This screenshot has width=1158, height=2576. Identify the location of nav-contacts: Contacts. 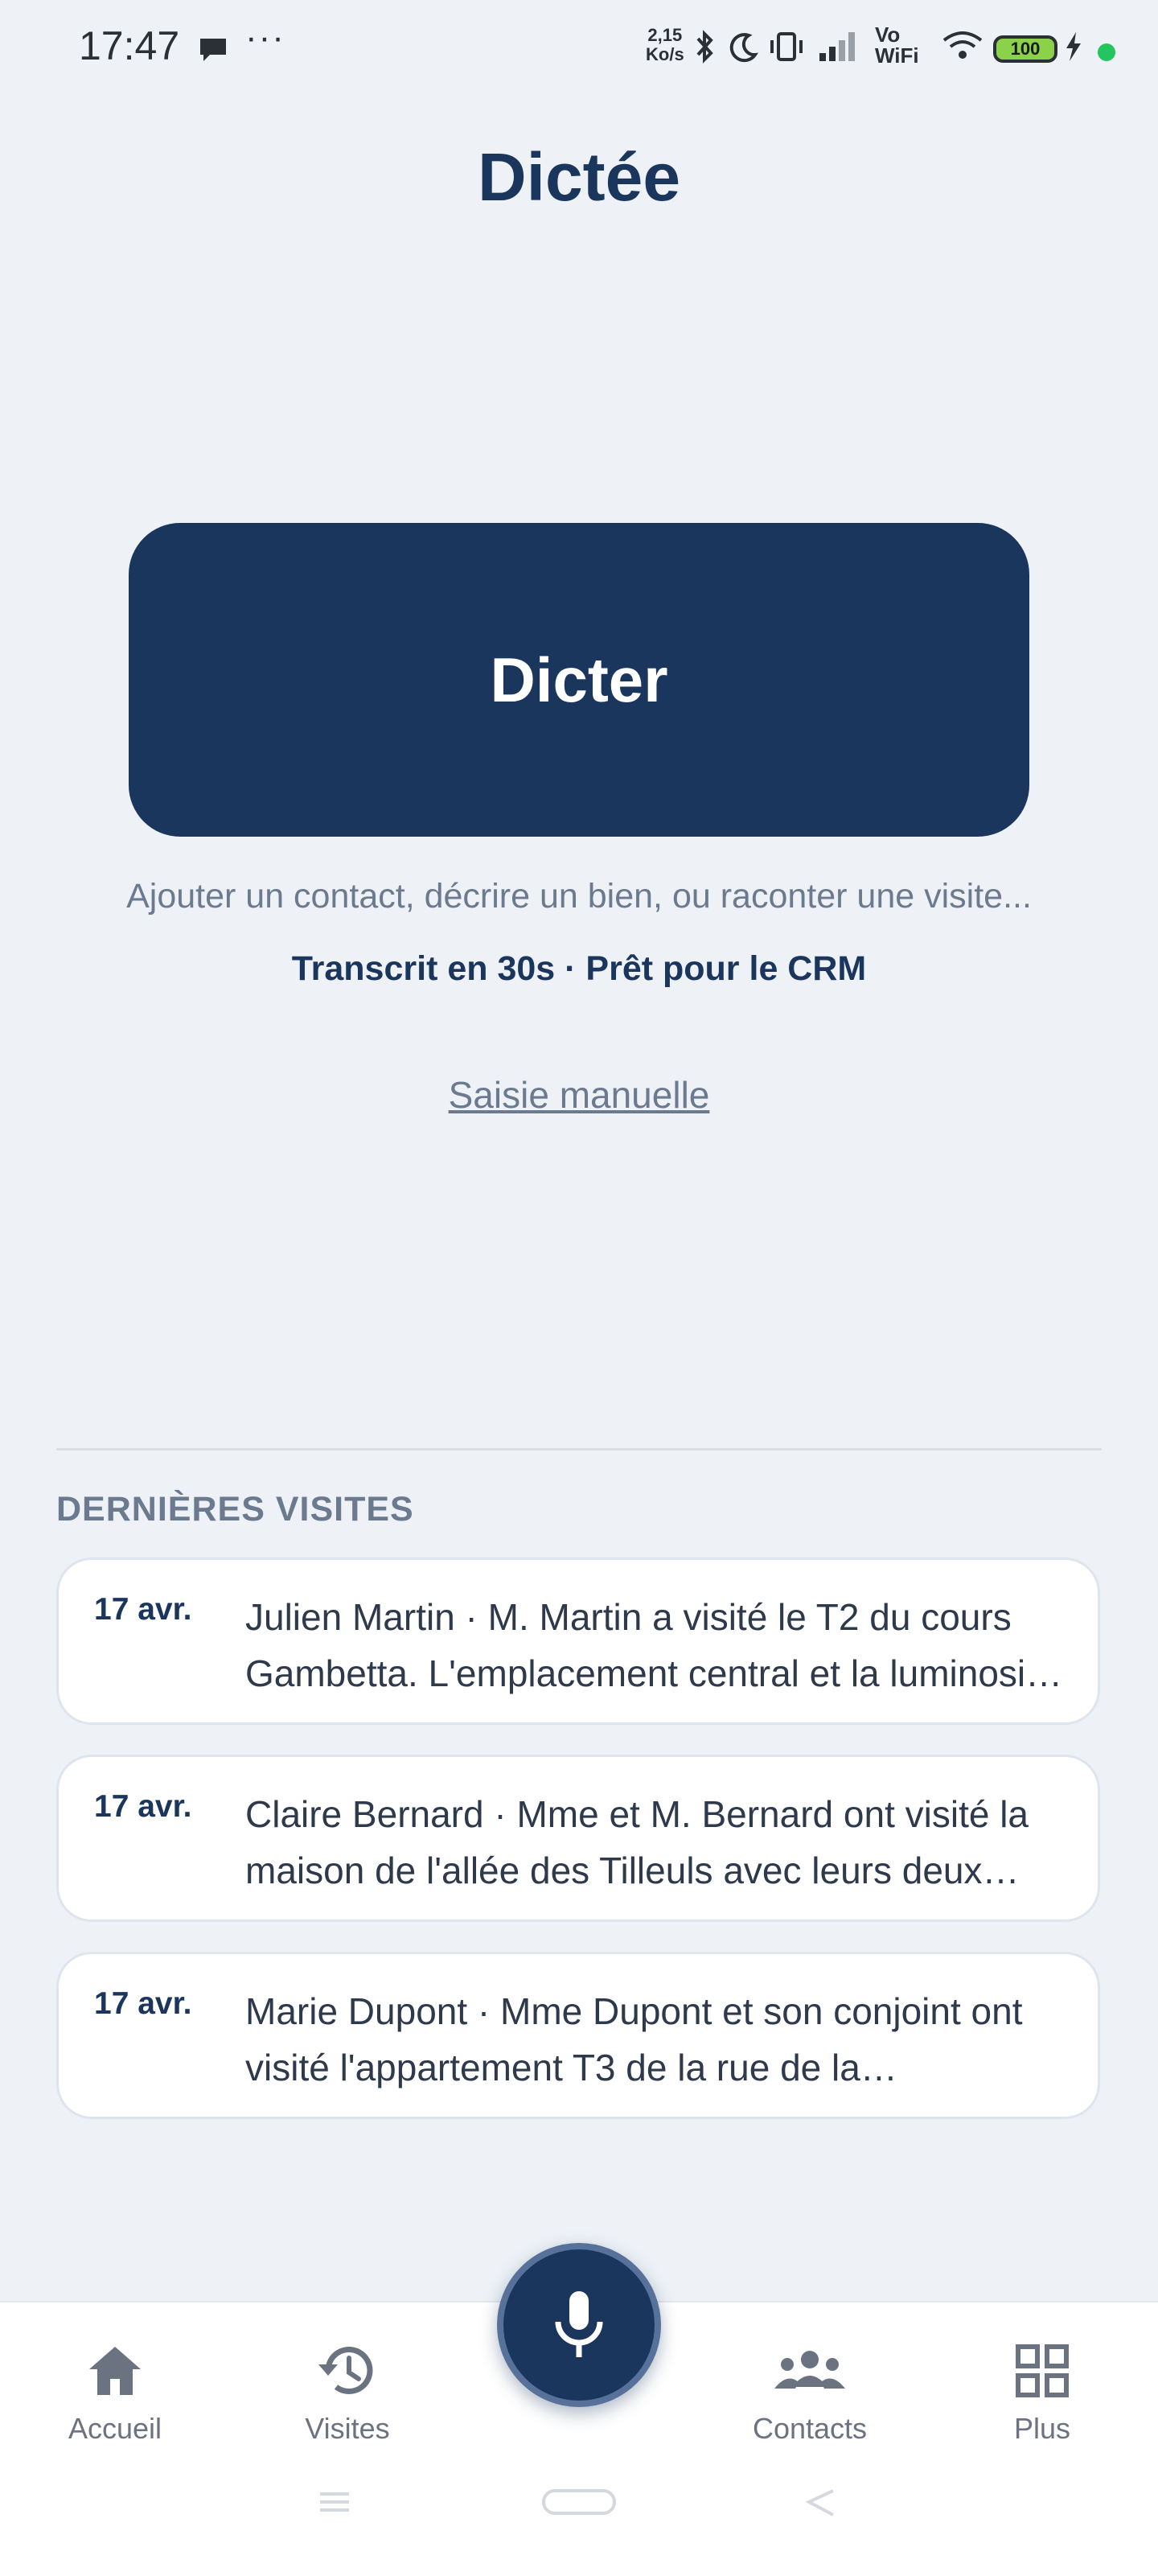
(809, 2390).